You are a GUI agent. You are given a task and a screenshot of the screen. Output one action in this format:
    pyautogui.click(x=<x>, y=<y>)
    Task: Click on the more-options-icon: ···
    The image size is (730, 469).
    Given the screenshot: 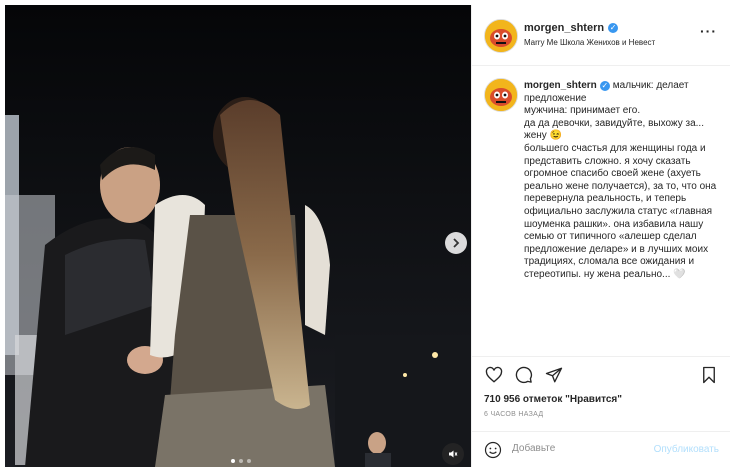 What is the action you would take?
    pyautogui.click(x=708, y=31)
    